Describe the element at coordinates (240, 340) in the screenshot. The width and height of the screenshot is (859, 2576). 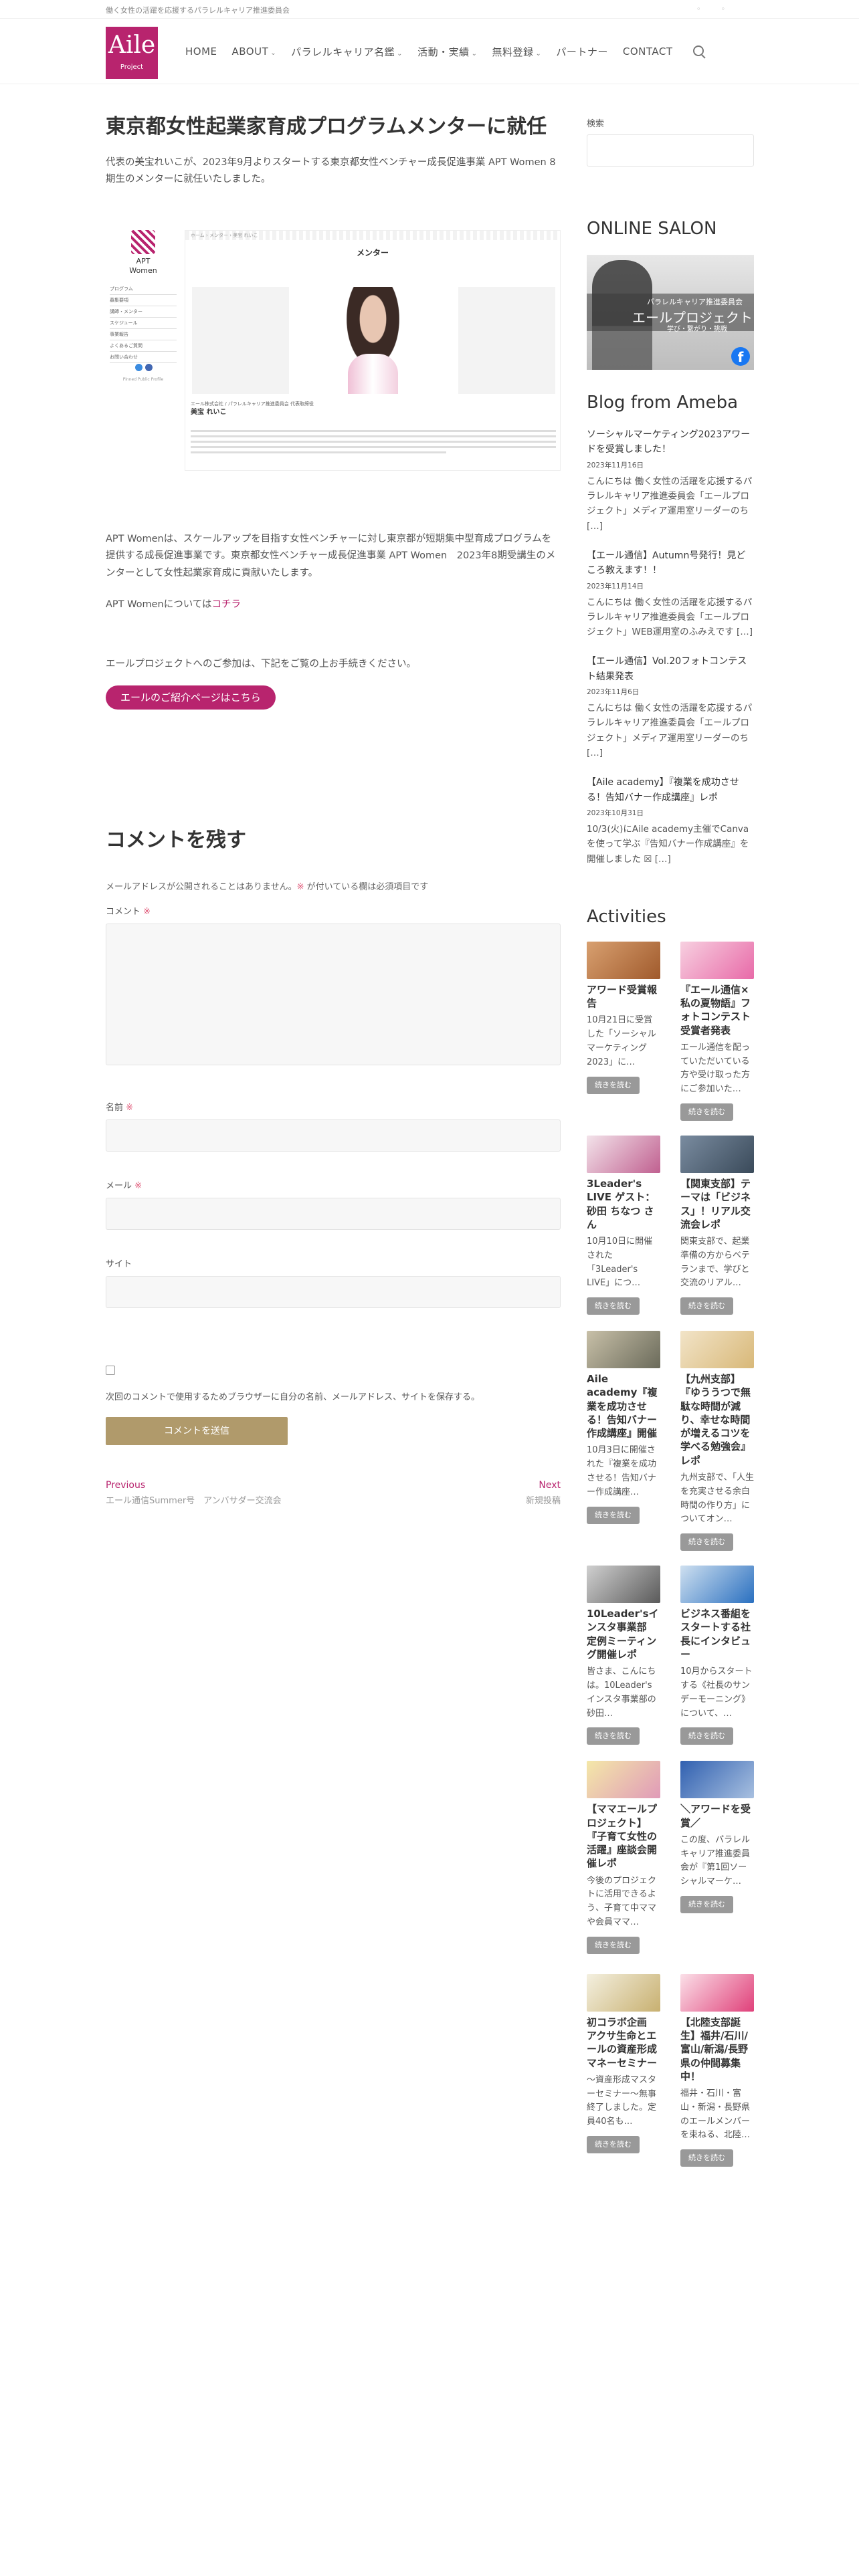
I see `mock-placeholder` at that location.